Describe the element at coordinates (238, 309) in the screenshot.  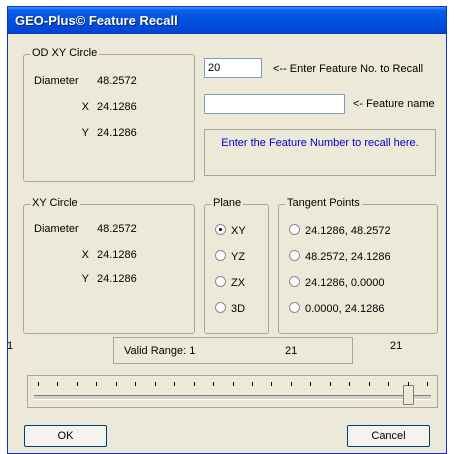
I see `plane-option-label: 3D` at that location.